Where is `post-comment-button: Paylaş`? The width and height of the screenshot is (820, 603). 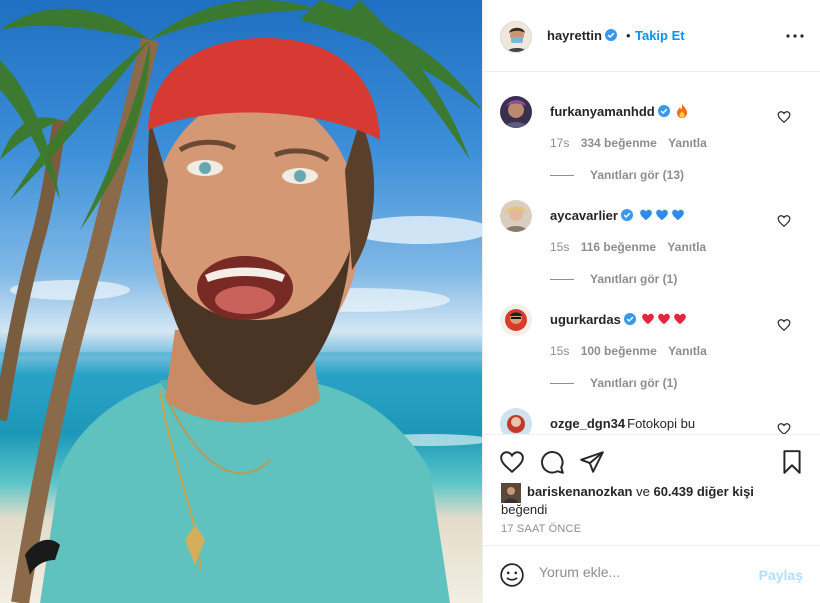
post-comment-button: Paylaş is located at coordinates (781, 575).